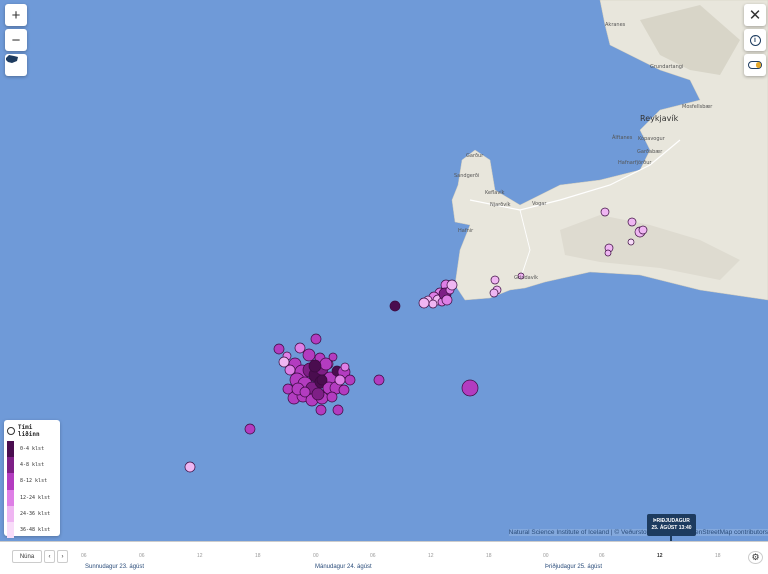  I want to click on gear-icon: ⚙, so click(755, 557).